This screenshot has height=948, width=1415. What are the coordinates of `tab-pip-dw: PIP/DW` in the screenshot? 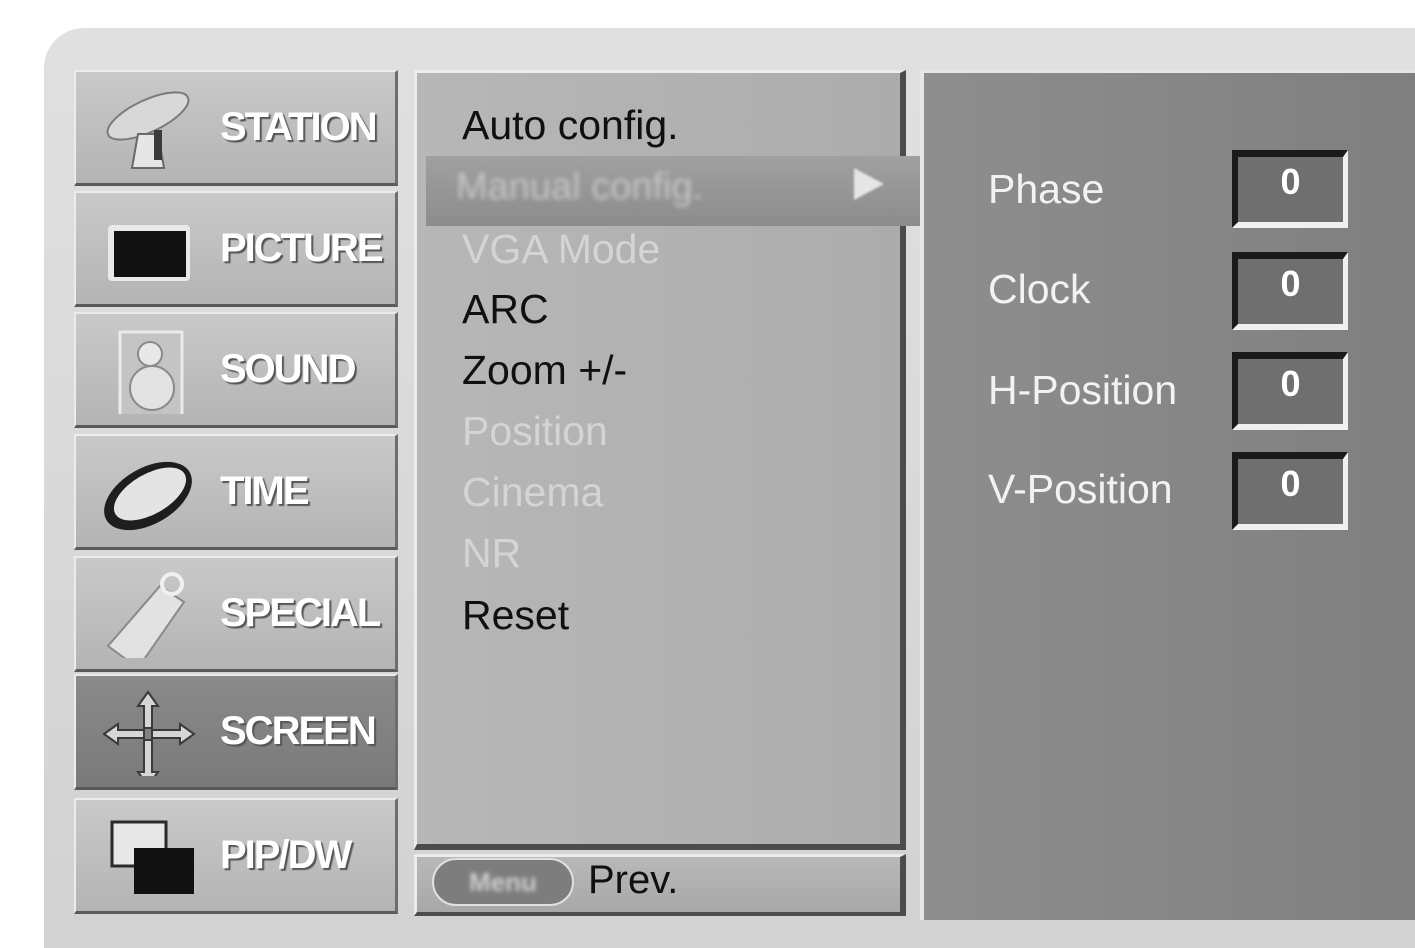 It's located at (236, 856).